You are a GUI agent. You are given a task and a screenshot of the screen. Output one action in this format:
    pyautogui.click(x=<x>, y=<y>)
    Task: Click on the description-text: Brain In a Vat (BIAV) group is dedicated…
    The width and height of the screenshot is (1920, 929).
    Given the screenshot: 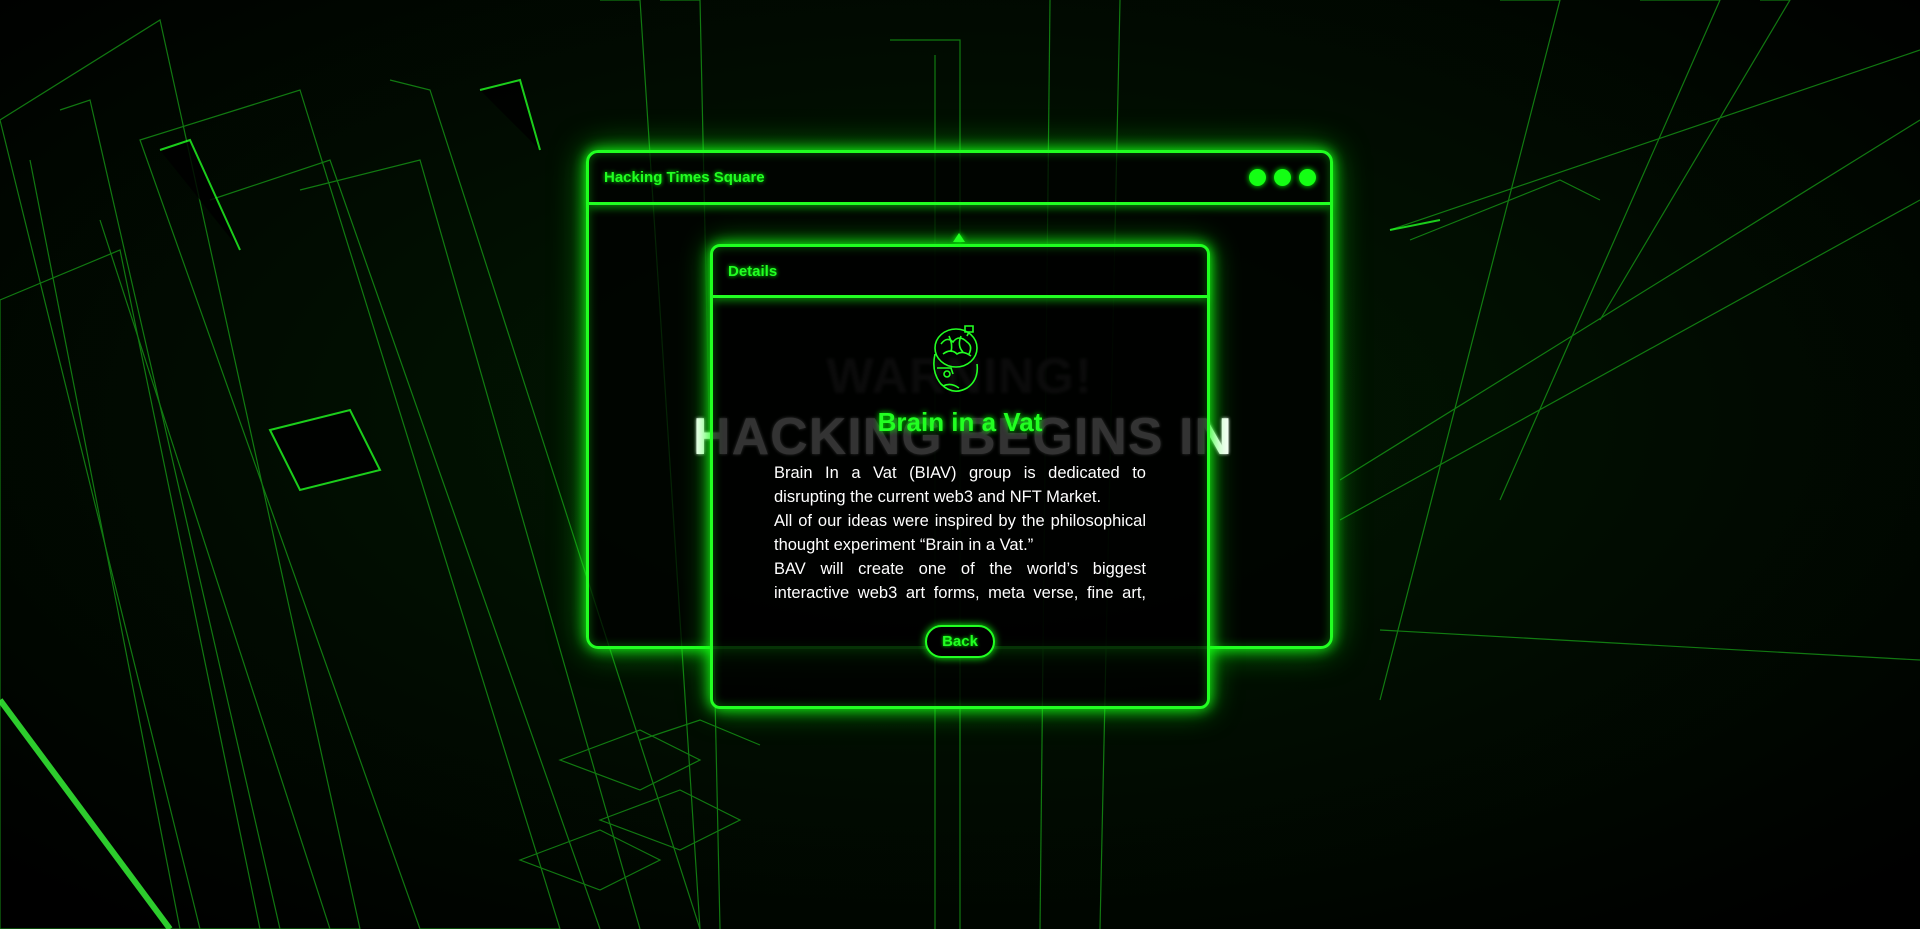 What is the action you would take?
    pyautogui.click(x=960, y=531)
    